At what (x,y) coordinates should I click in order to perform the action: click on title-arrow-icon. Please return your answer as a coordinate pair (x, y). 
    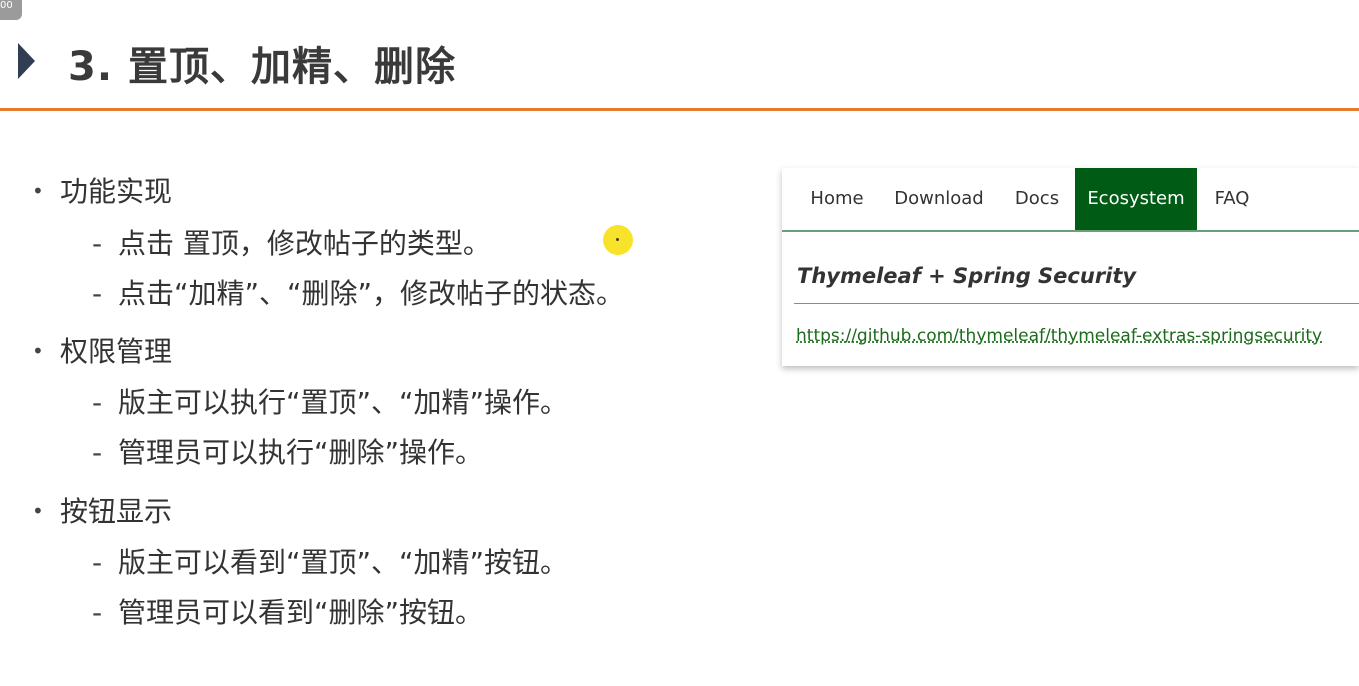
    Looking at the image, I should click on (26, 61).